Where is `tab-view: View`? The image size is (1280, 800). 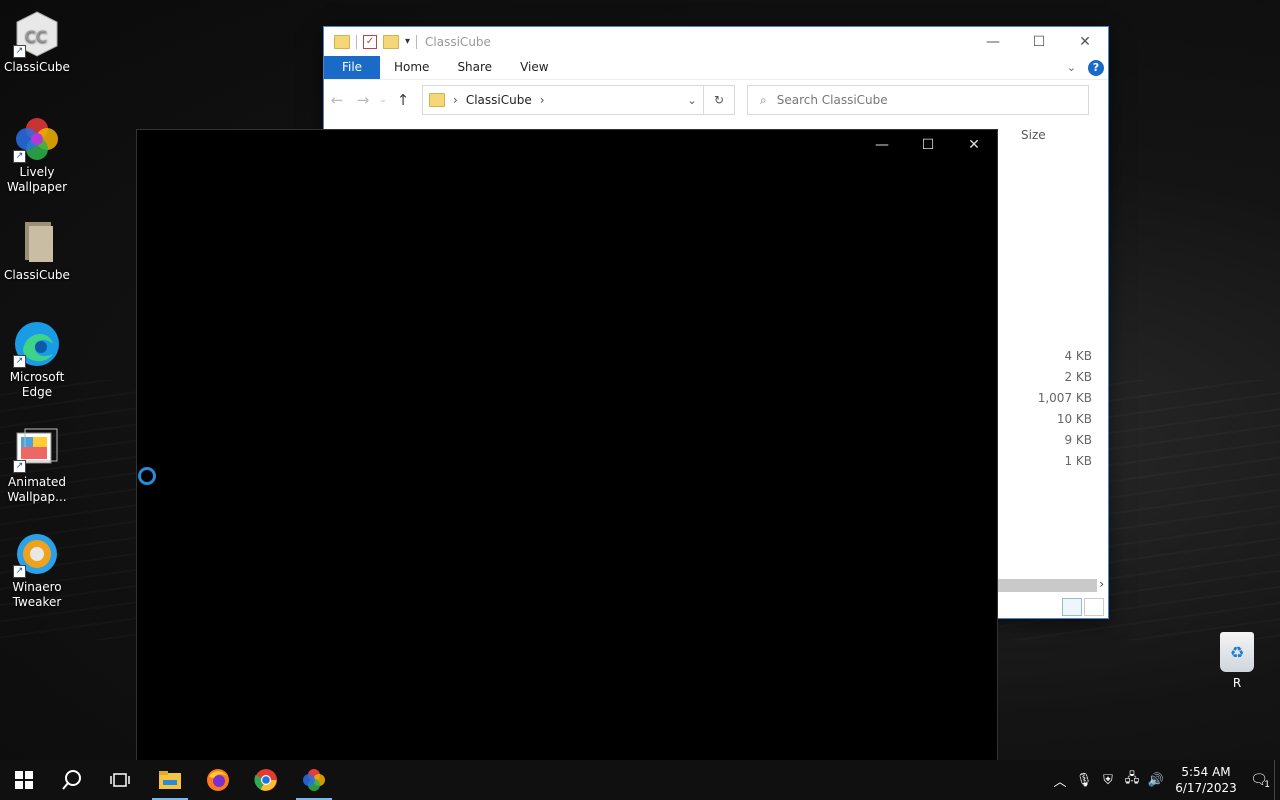
tab-view: View is located at coordinates (534, 67).